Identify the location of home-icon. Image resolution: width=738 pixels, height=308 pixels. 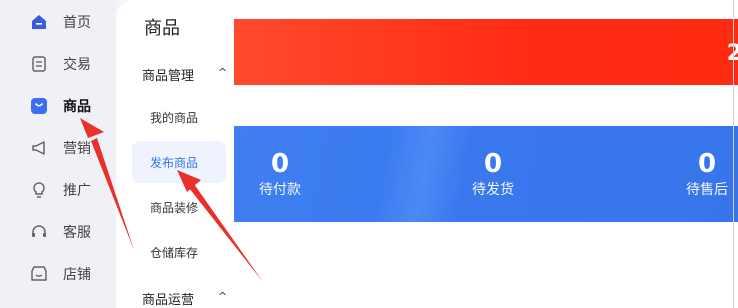
(39, 22).